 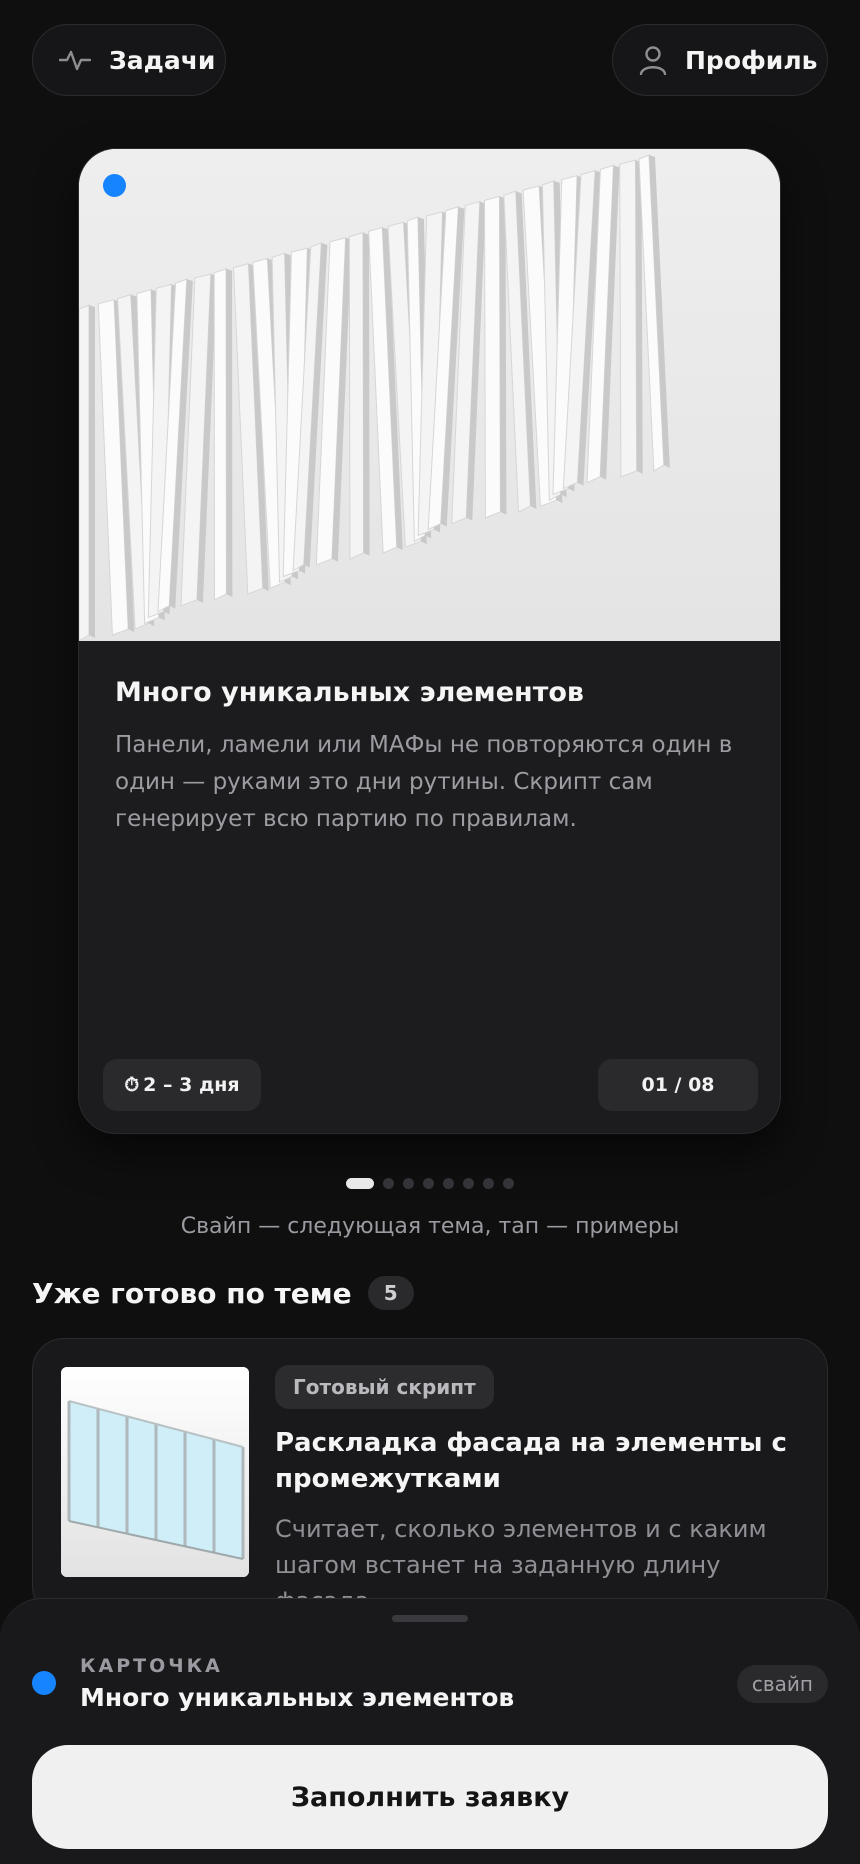 What do you see at coordinates (390, 1293) in the screenshot?
I see `count-badge: 5` at bounding box center [390, 1293].